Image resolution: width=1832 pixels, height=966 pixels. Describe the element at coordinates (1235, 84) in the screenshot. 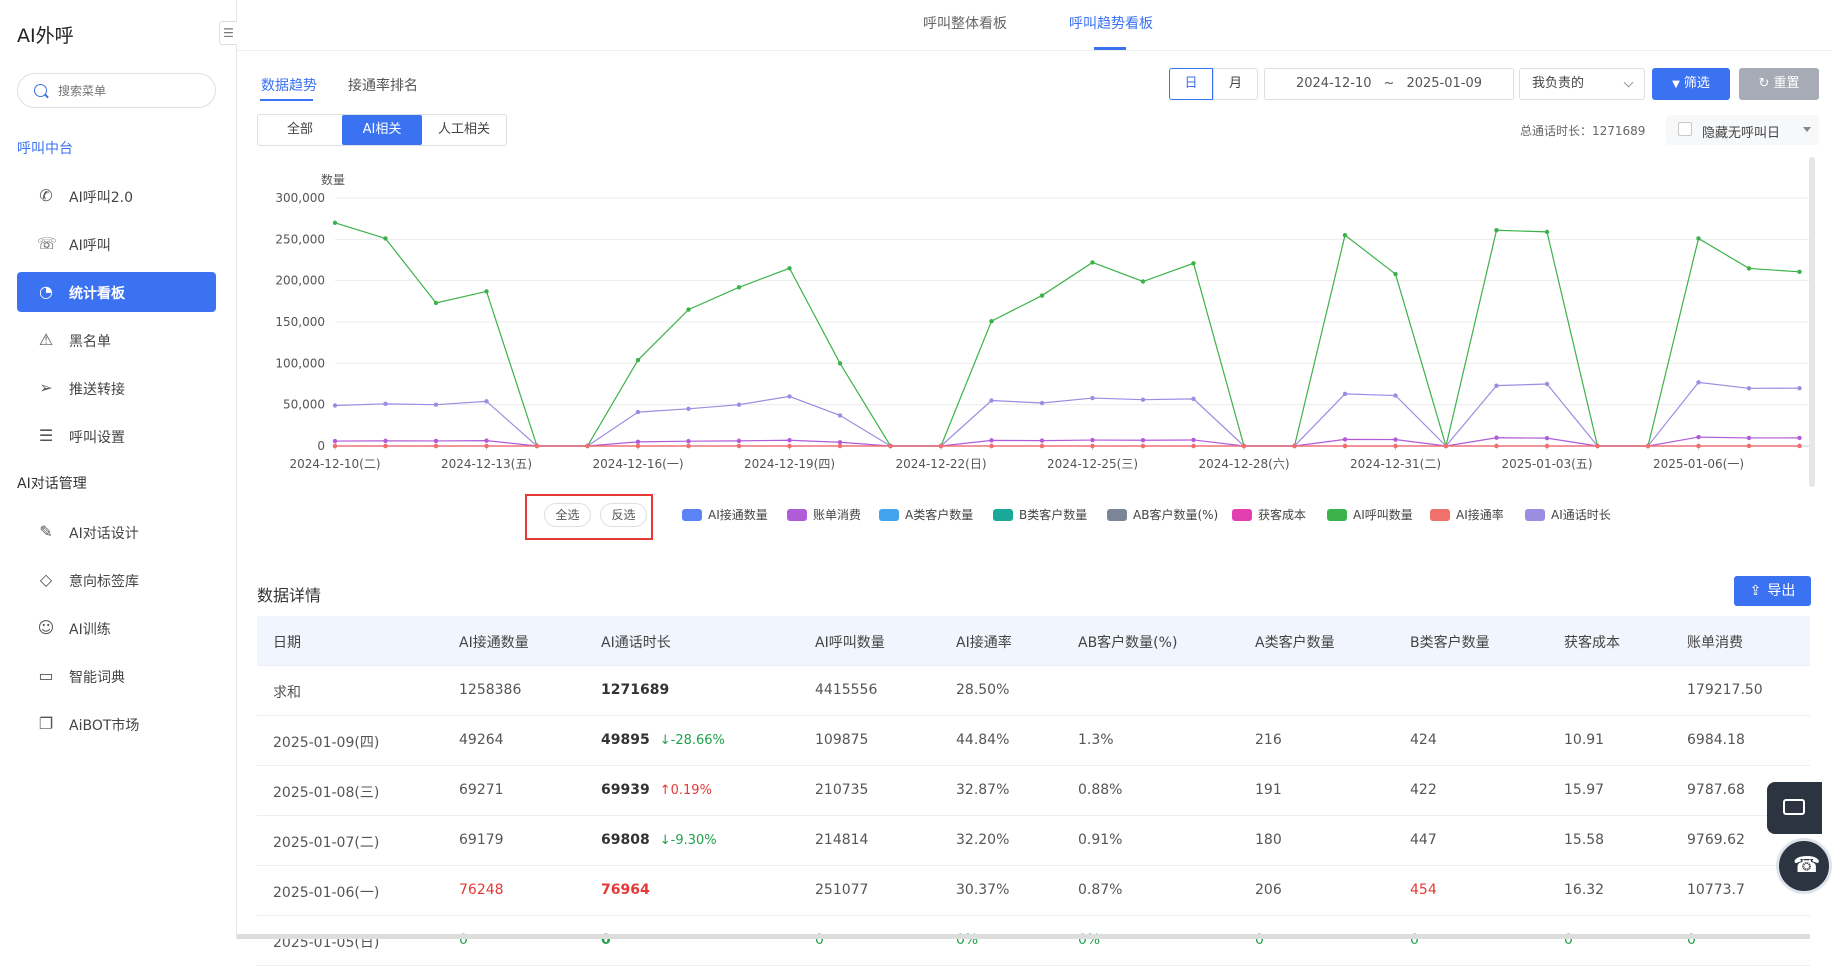

I see `granularity-month-button: 月` at that location.